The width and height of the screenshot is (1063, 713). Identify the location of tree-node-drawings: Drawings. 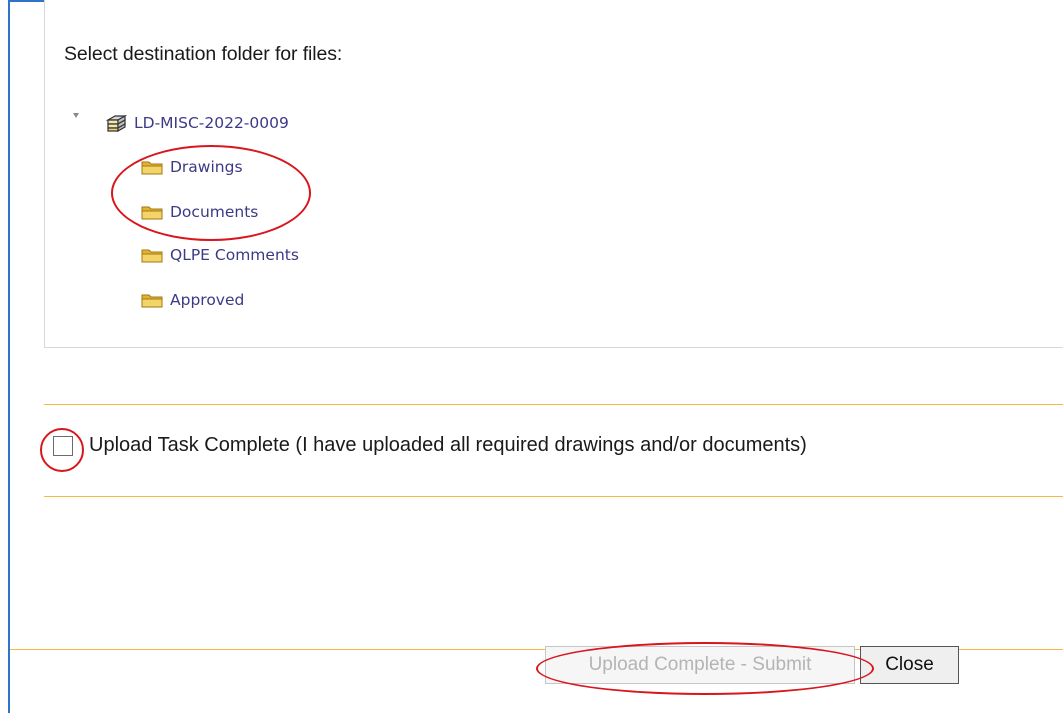
(192, 167).